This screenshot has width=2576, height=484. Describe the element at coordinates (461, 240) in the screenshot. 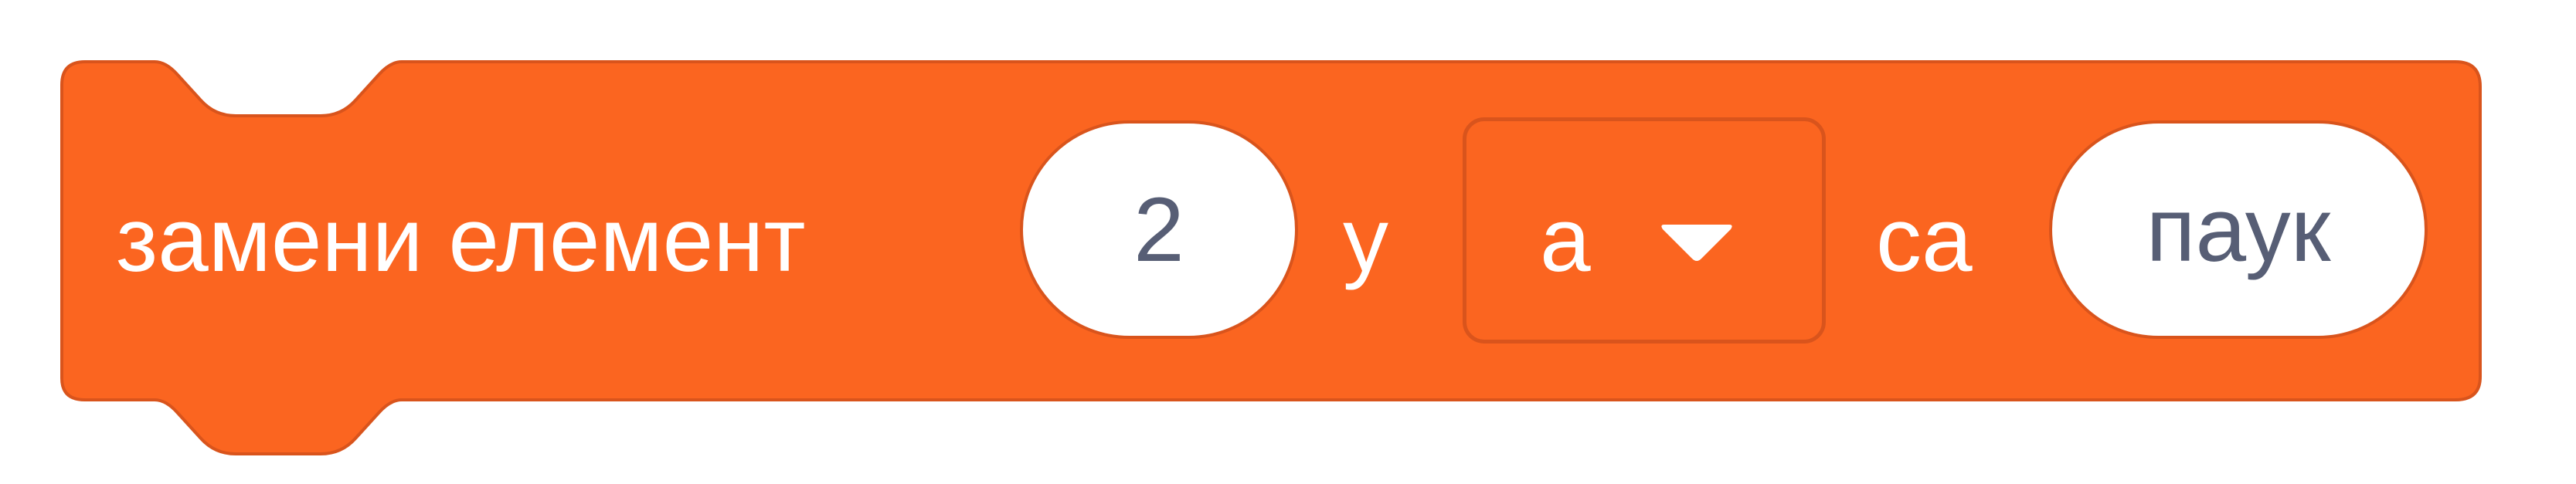

I see `block-label-replace-item: замени елемент` at that location.